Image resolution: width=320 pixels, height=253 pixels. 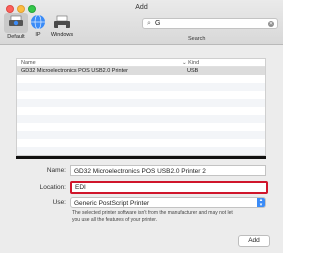 What do you see at coordinates (38, 35) in the screenshot?
I see `ip-tab-label: IP` at bounding box center [38, 35].